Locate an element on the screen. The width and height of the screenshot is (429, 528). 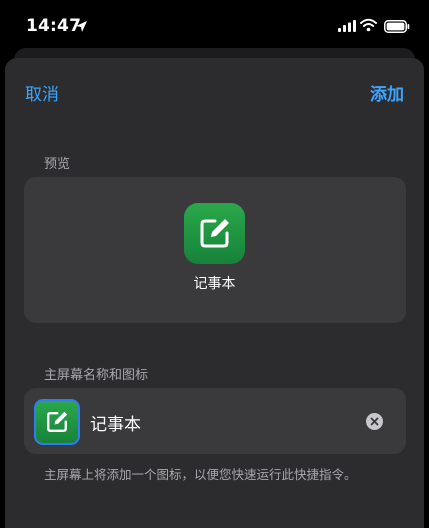
preview-app-icon is located at coordinates (214, 233).